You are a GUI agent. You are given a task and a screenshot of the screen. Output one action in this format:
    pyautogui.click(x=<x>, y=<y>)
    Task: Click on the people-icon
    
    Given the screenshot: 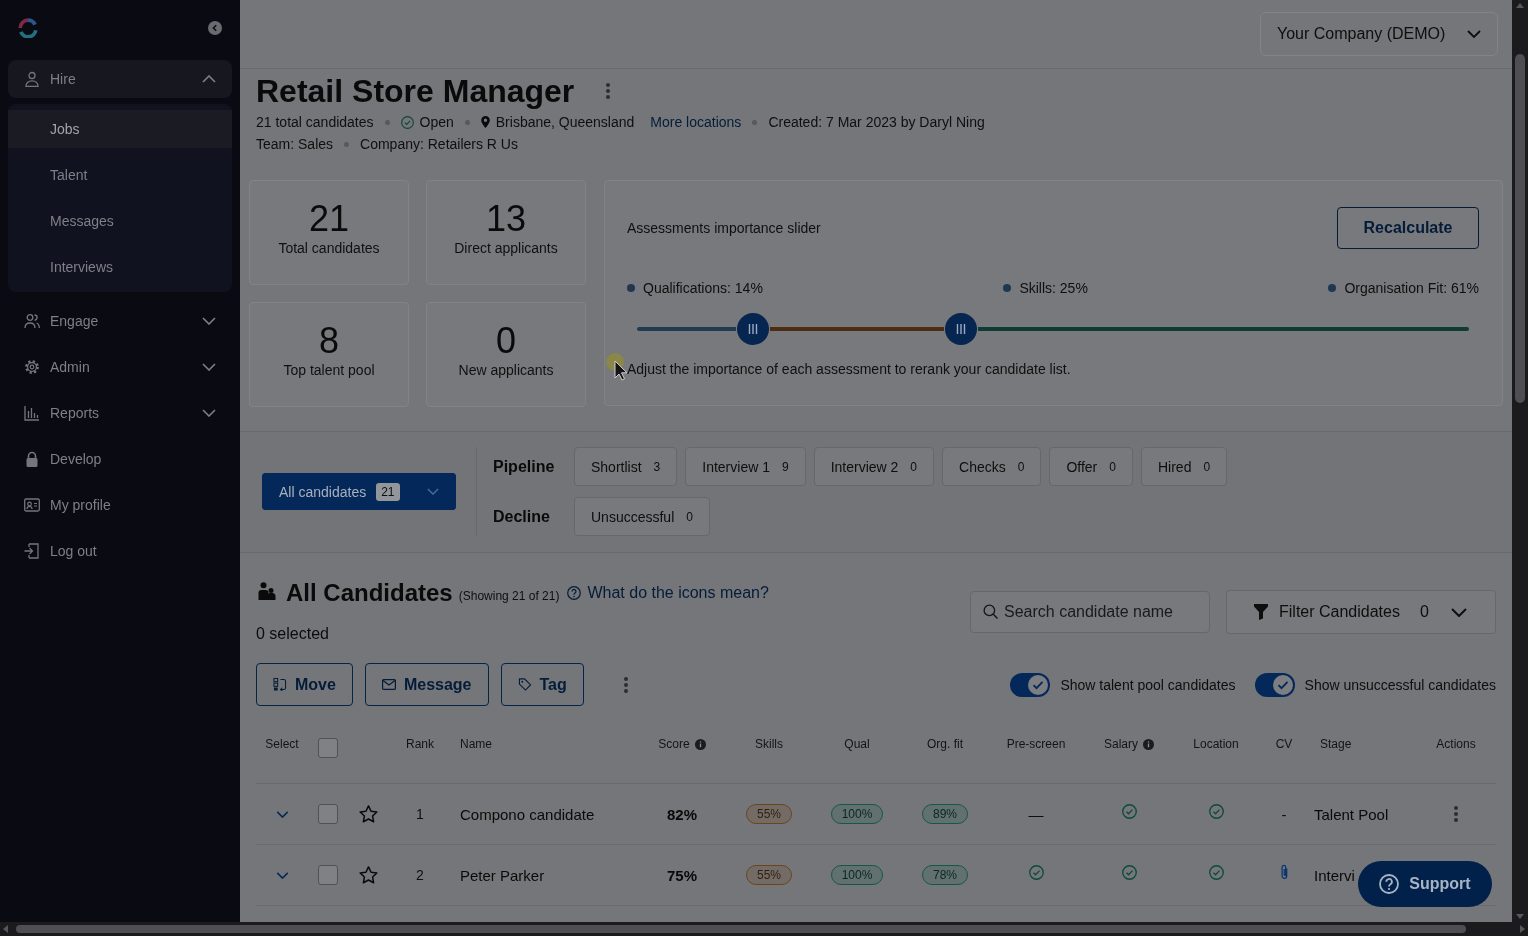 What is the action you would take?
    pyautogui.click(x=267, y=591)
    